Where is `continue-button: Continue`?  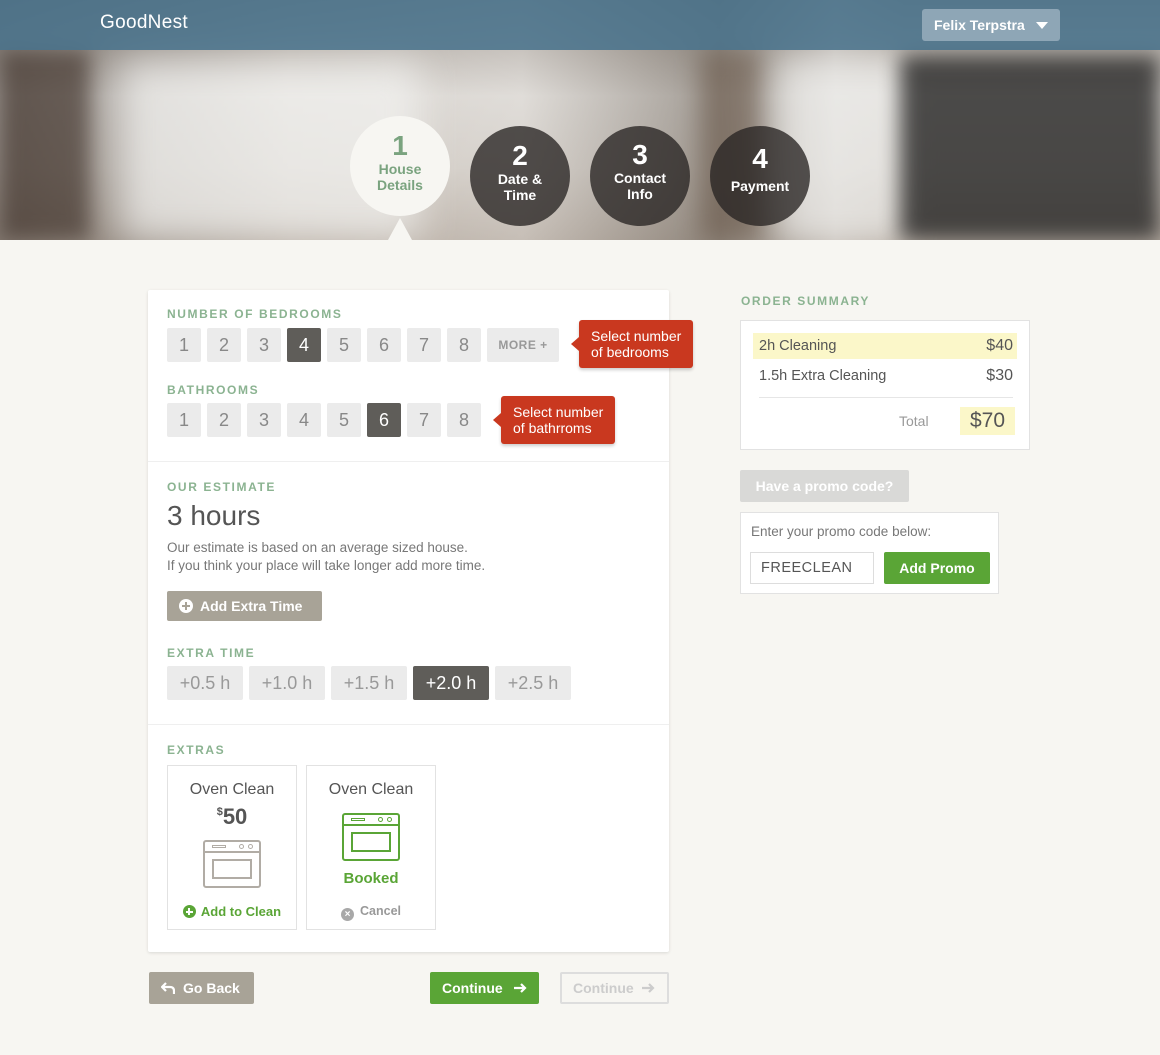 continue-button: Continue is located at coordinates (484, 988).